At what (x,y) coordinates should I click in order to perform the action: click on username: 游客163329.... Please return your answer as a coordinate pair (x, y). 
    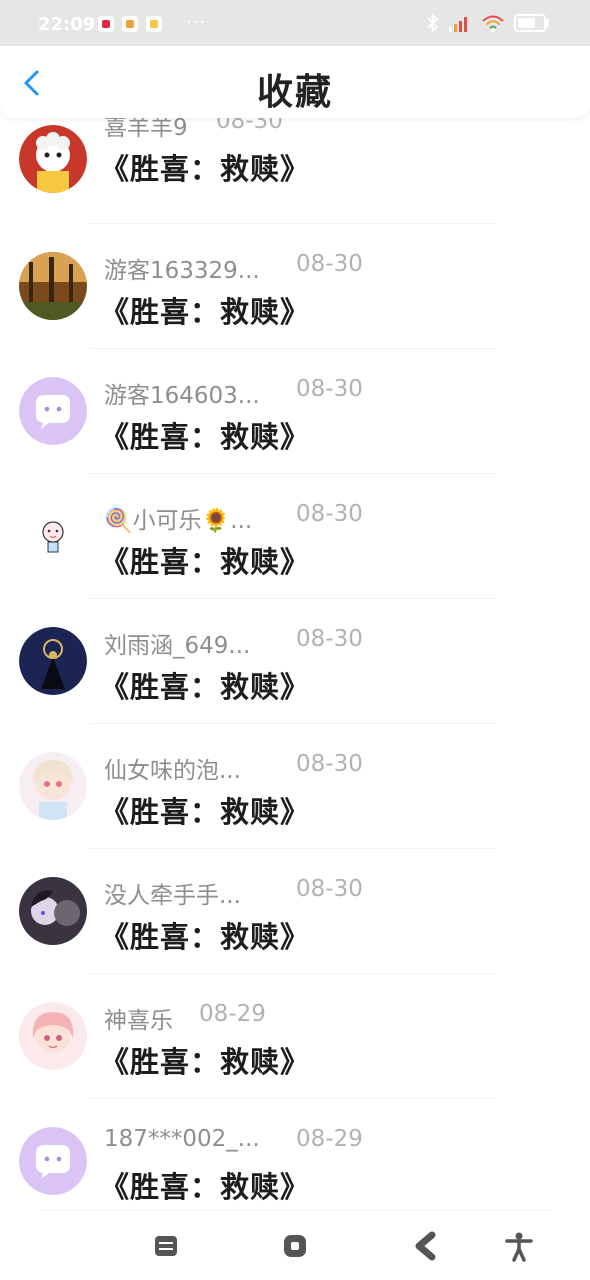
    Looking at the image, I should click on (182, 271).